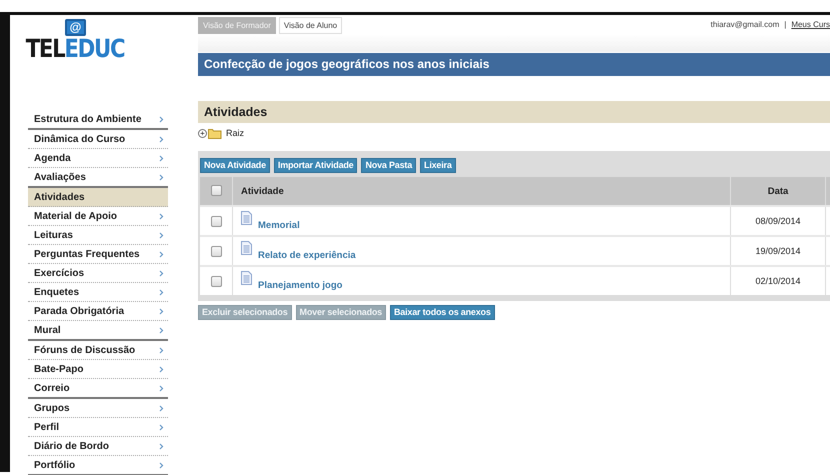 The width and height of the screenshot is (830, 475). I want to click on sidebar-item: Exercícios, so click(98, 273).